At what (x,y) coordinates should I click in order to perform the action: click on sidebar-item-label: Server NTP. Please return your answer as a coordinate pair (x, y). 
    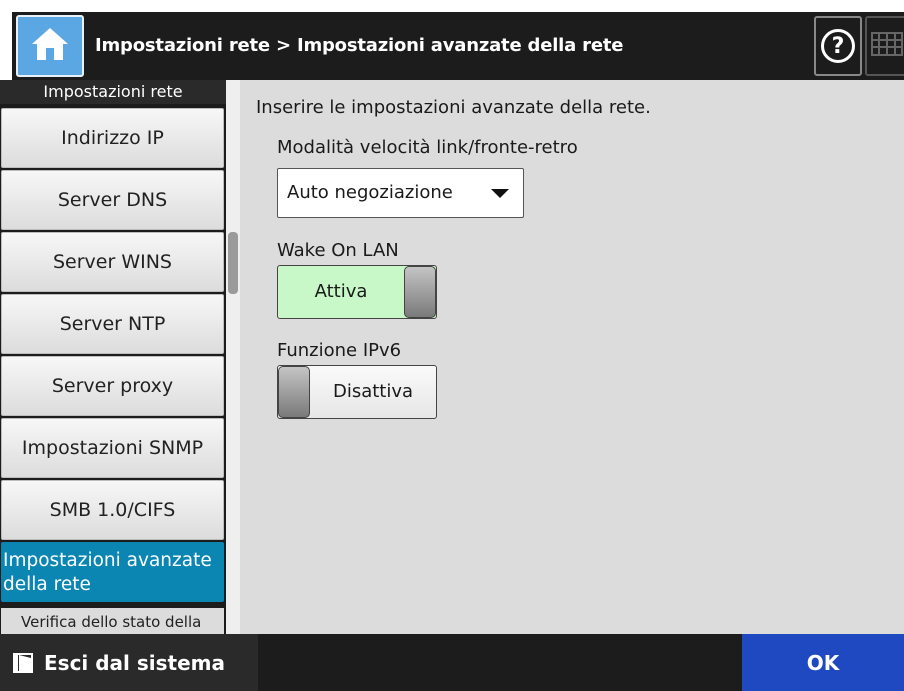
    Looking at the image, I should click on (112, 324).